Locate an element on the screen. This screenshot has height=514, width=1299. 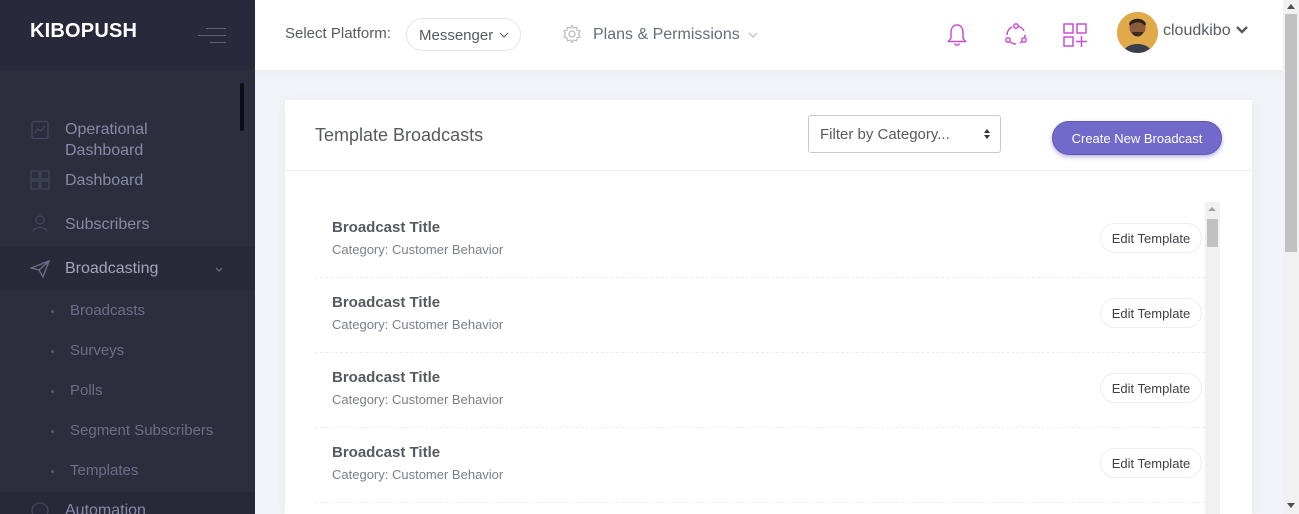
sidebar-subitem-label: Surveys is located at coordinates (97, 350).